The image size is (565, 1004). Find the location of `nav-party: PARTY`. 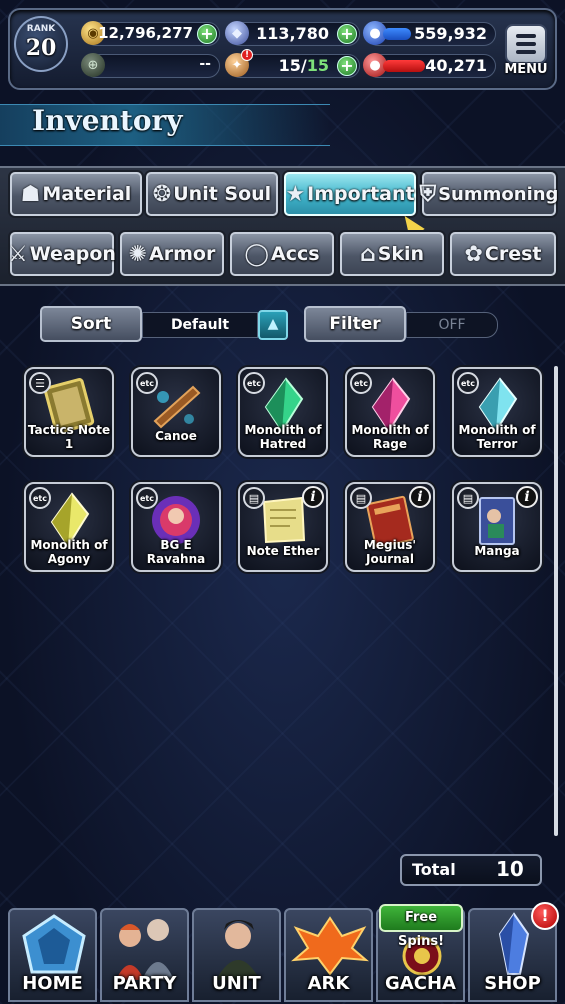

nav-party: PARTY is located at coordinates (144, 955).